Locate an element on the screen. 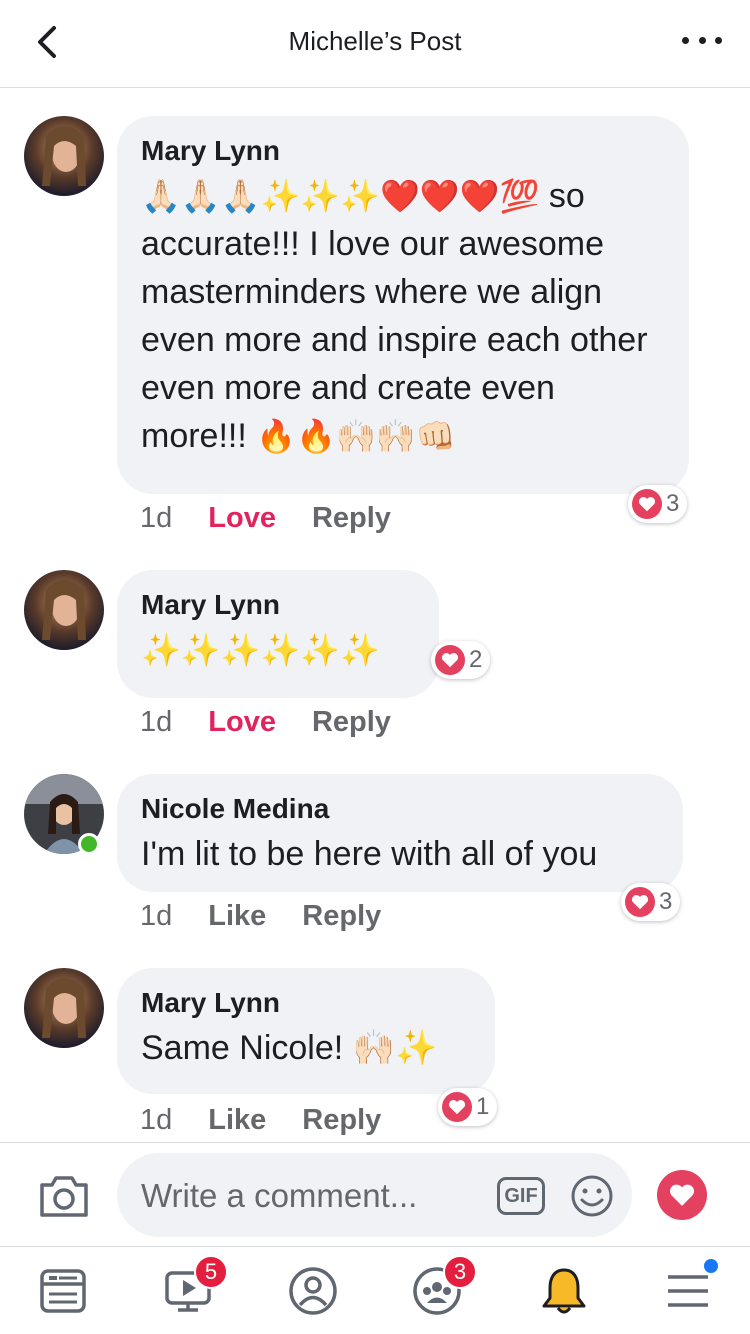  notification-badge: 5 is located at coordinates (211, 1272).